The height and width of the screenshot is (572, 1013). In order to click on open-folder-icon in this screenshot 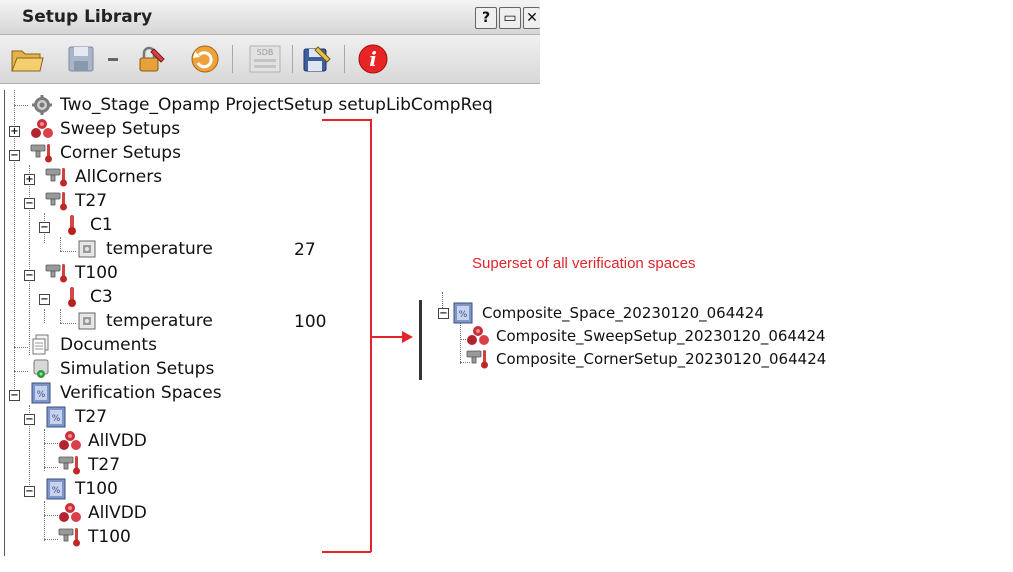, I will do `click(27, 59)`.